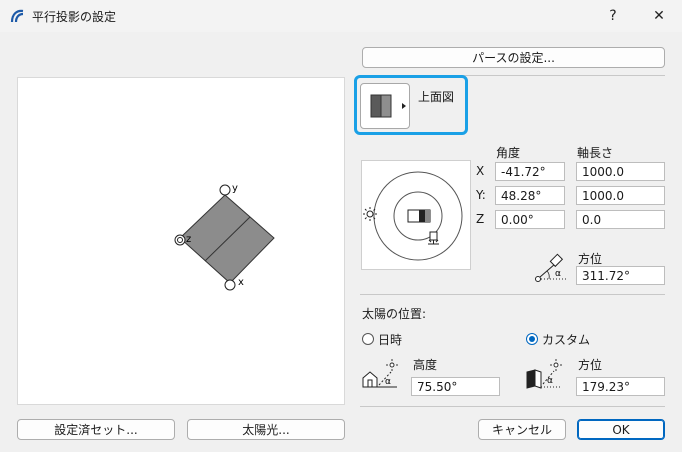  Describe the element at coordinates (620, 219) in the screenshot. I see `z-length-input: 0.0` at that location.